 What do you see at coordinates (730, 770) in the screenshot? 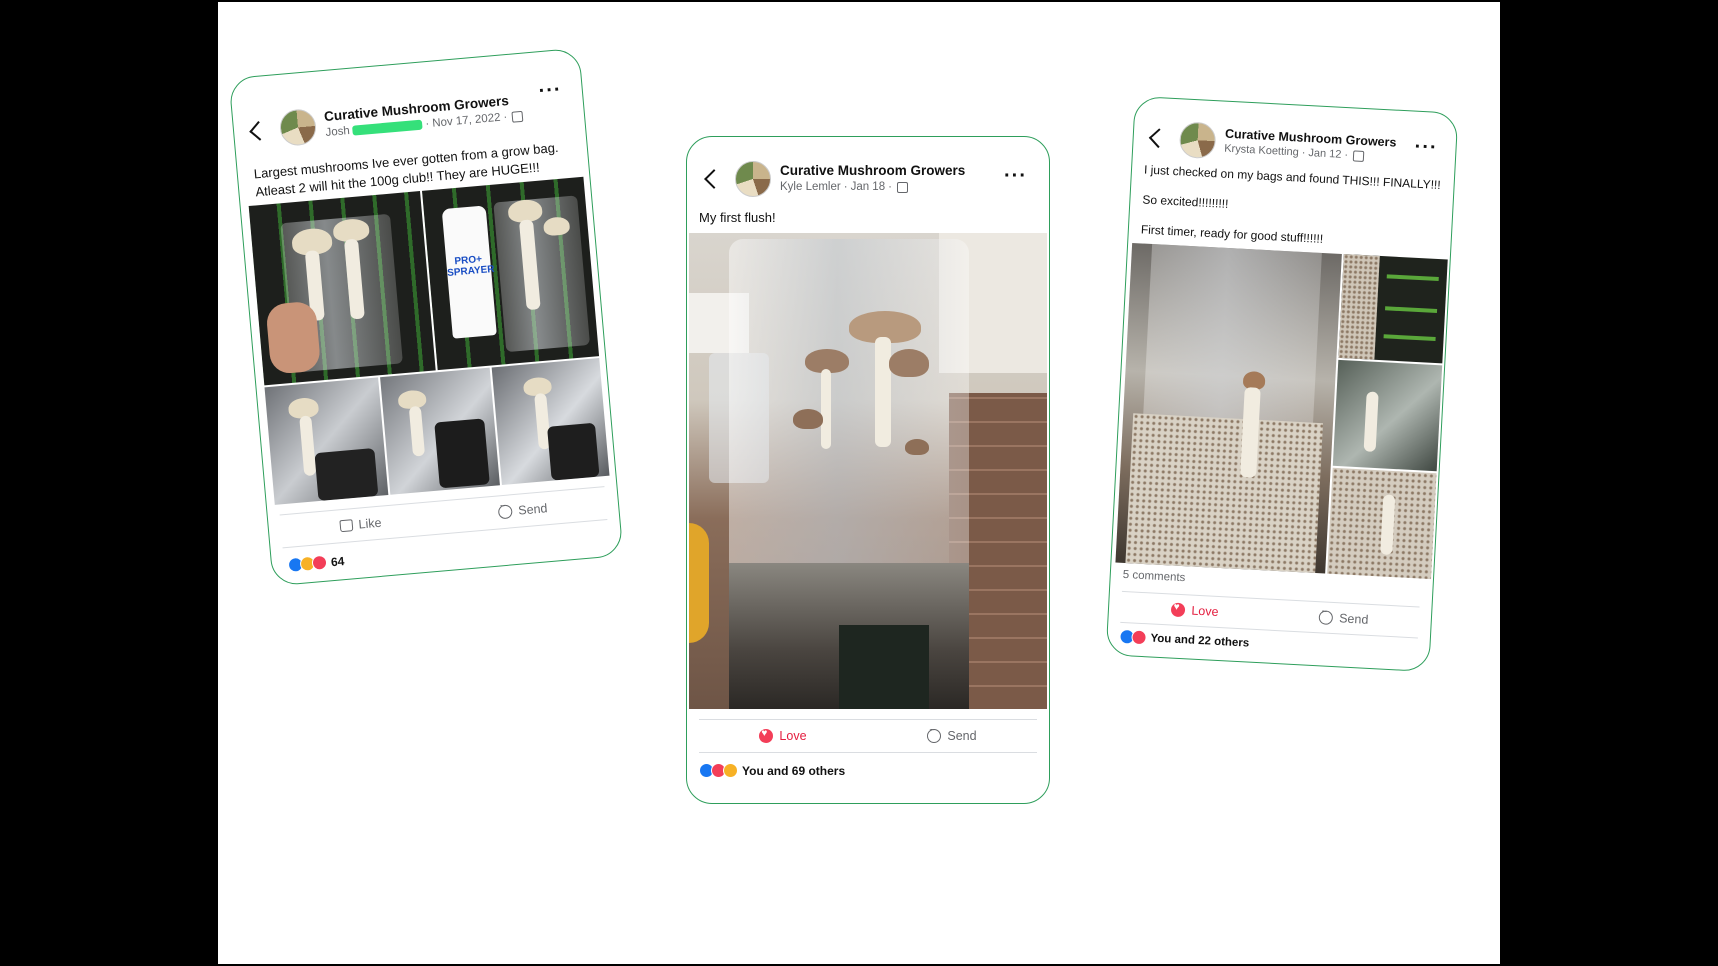
I see `wow-reaction-icon` at bounding box center [730, 770].